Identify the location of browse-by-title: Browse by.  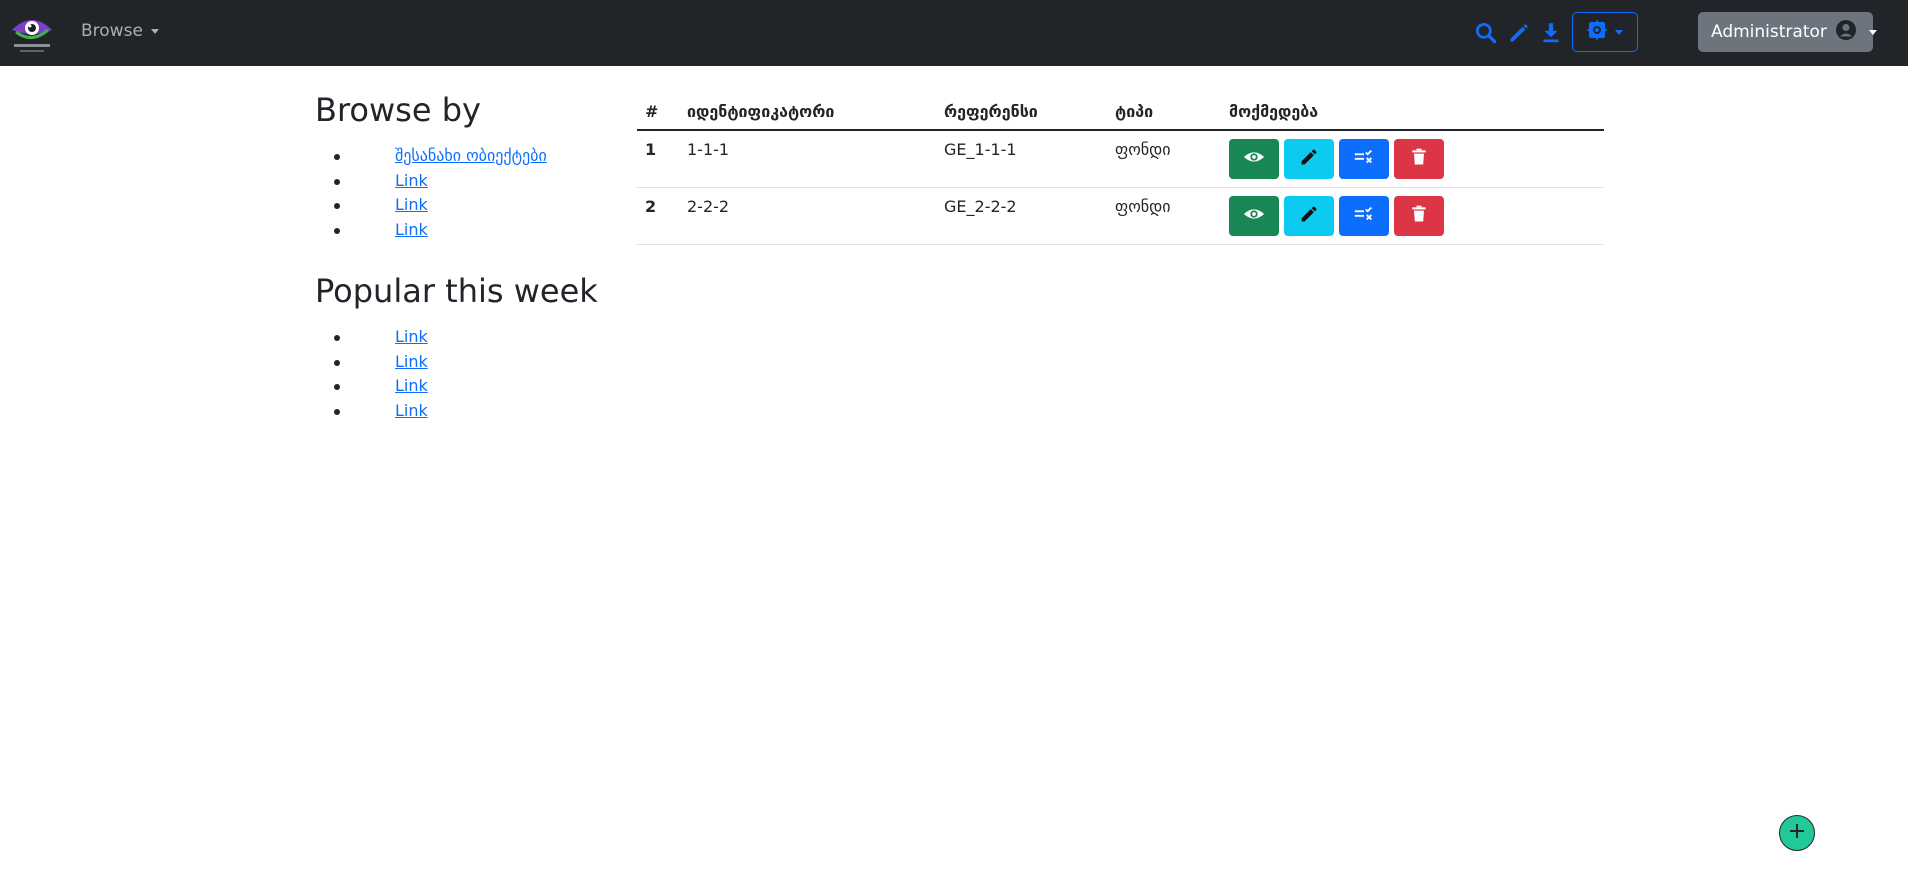
(398, 110).